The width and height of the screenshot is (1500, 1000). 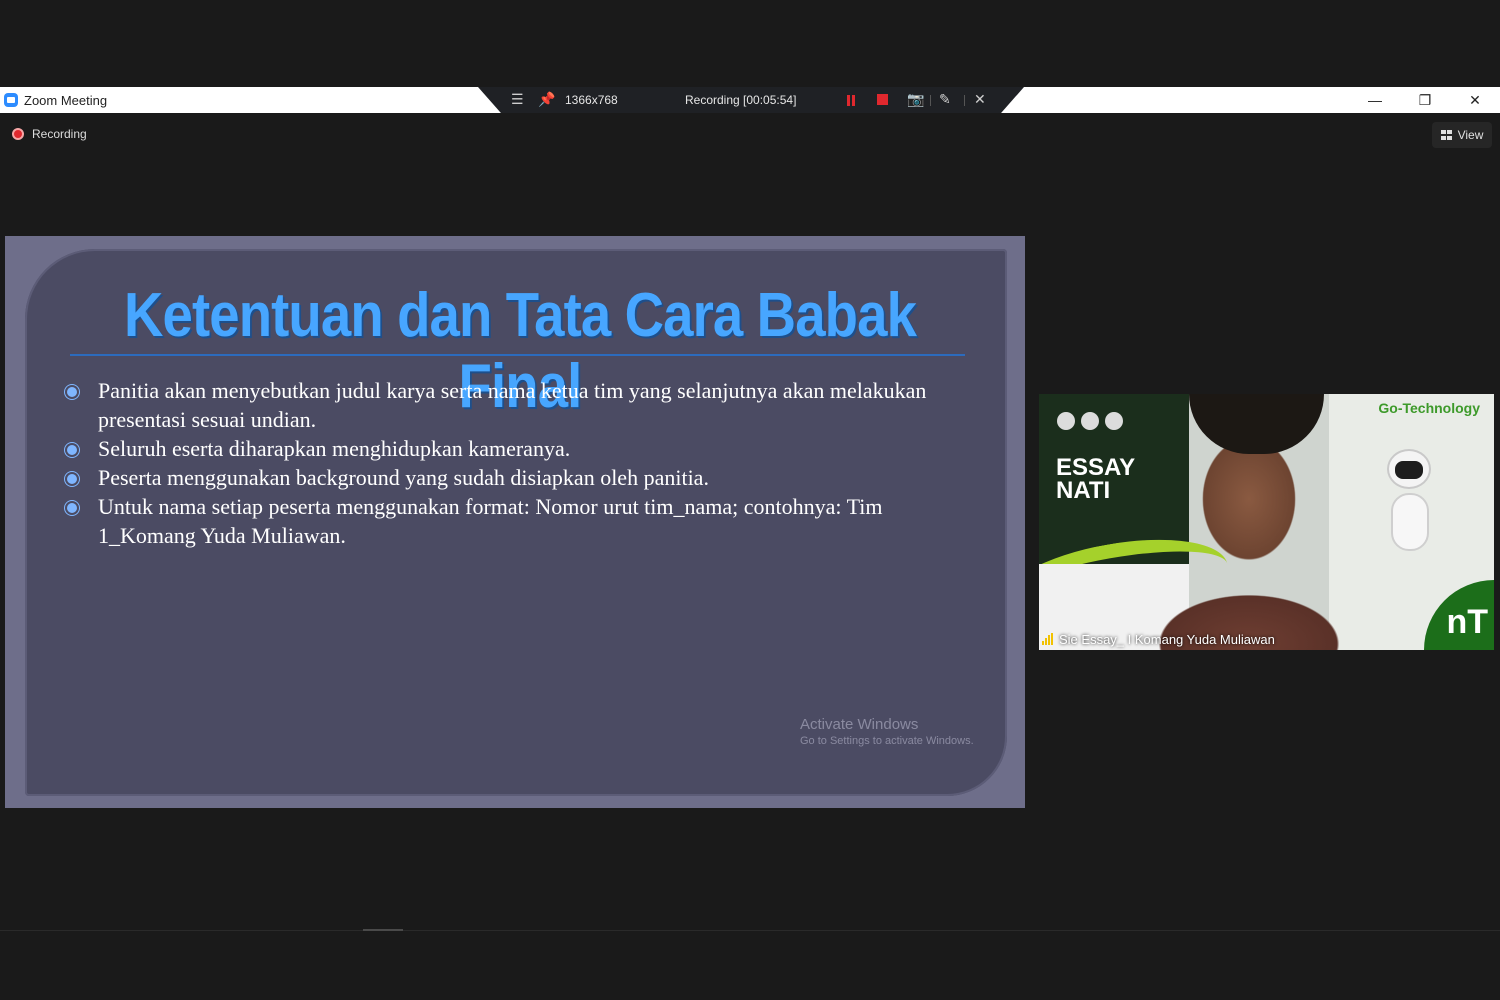 What do you see at coordinates (1429, 408) in the screenshot?
I see `background-brand: Go-Technology` at bounding box center [1429, 408].